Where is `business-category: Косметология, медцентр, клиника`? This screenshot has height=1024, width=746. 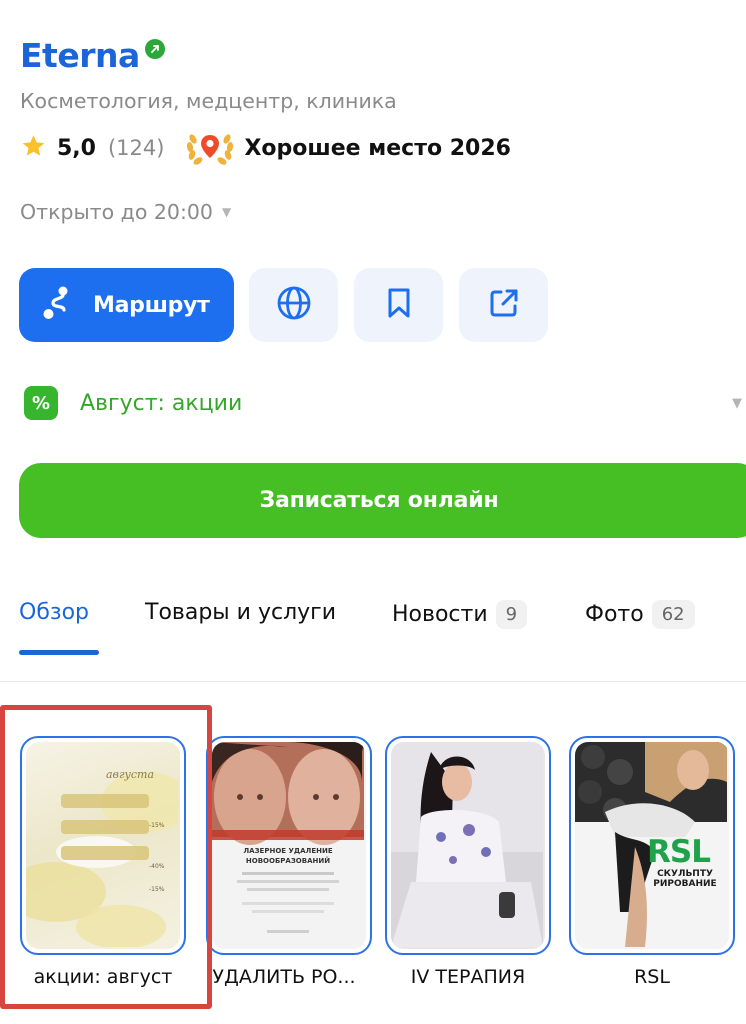
business-category: Косметология, медцентр, клиника is located at coordinates (208, 101).